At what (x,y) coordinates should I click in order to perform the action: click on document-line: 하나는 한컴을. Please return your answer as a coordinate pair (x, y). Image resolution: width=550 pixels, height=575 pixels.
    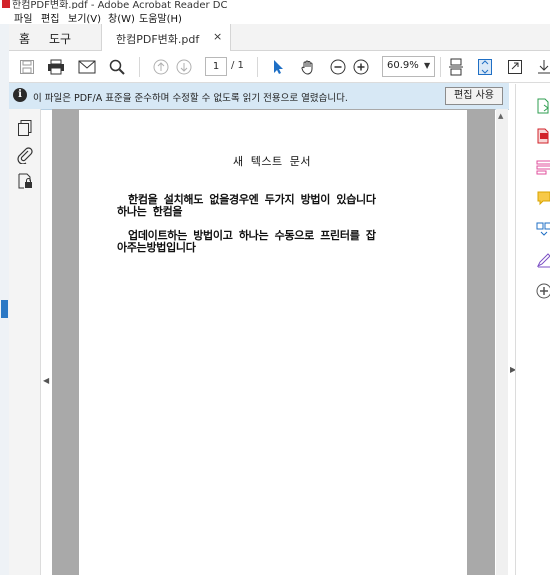
    Looking at the image, I should click on (150, 211).